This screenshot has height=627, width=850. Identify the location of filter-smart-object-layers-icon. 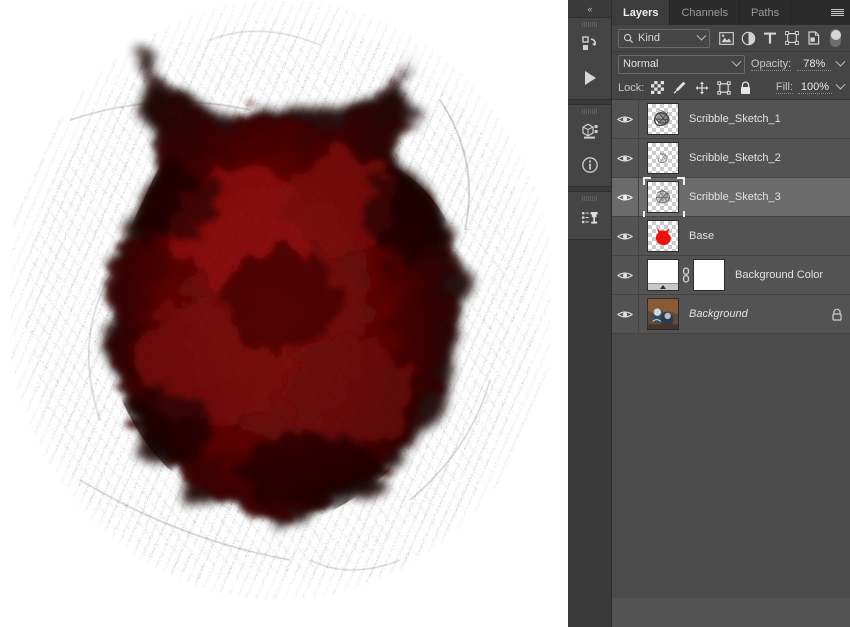
(814, 38).